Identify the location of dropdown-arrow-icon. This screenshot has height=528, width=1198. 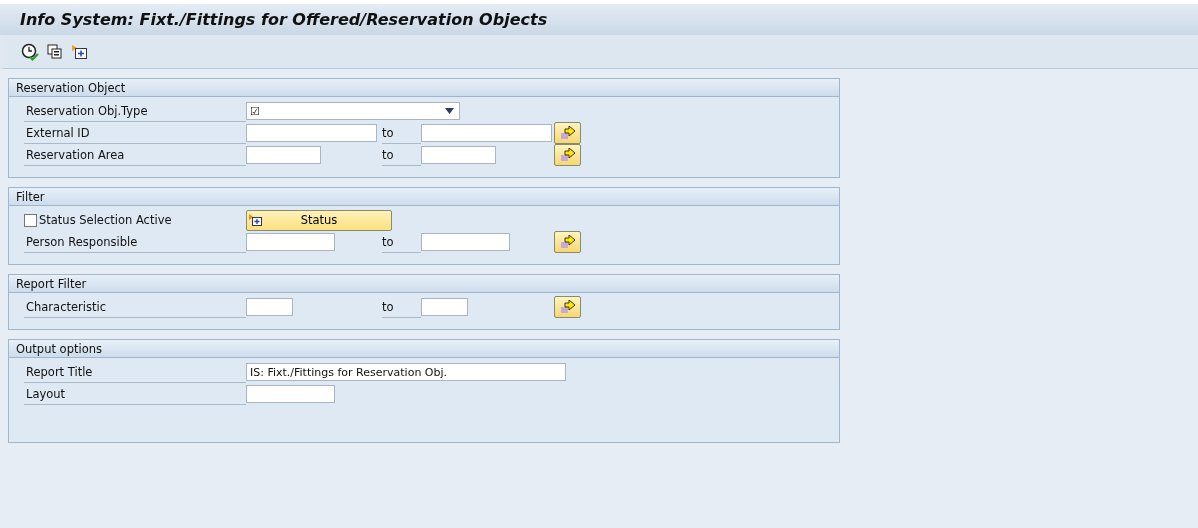
(449, 111).